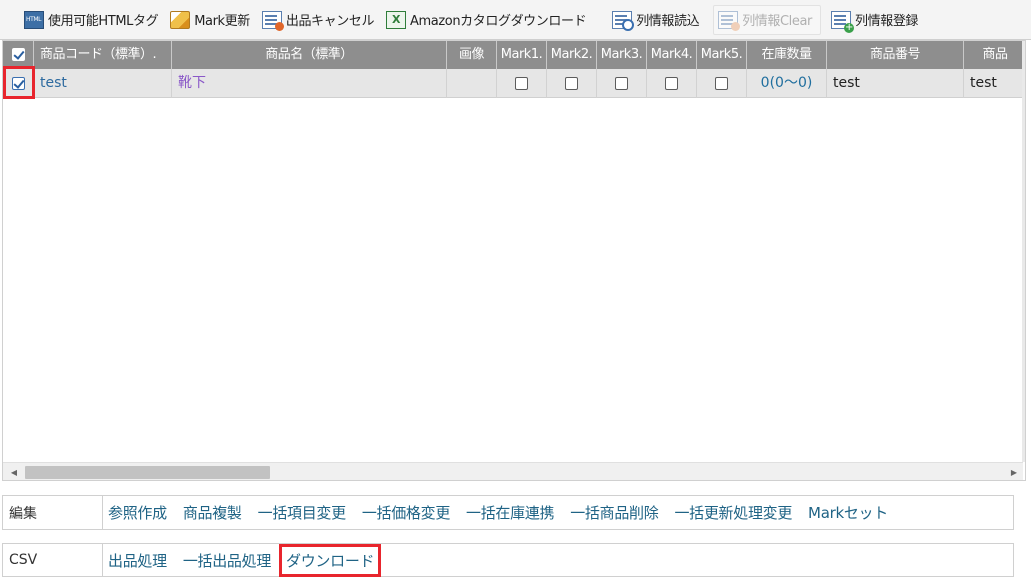  What do you see at coordinates (302, 512) in the screenshot?
I see `bulk-field-change-link: 一括項目変更` at bounding box center [302, 512].